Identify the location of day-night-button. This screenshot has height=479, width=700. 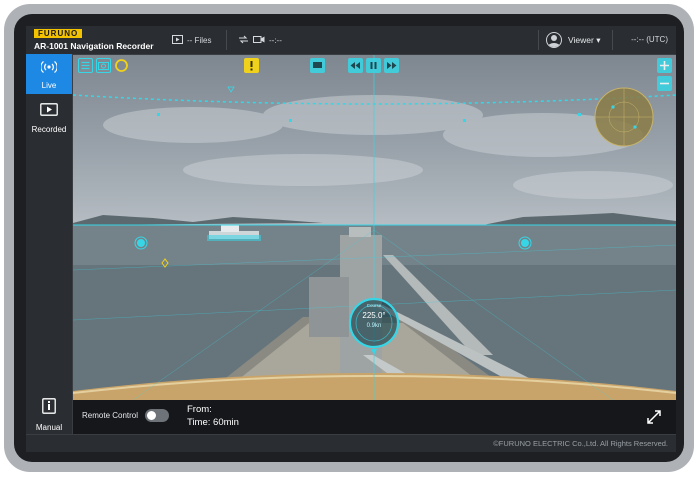
(121, 65).